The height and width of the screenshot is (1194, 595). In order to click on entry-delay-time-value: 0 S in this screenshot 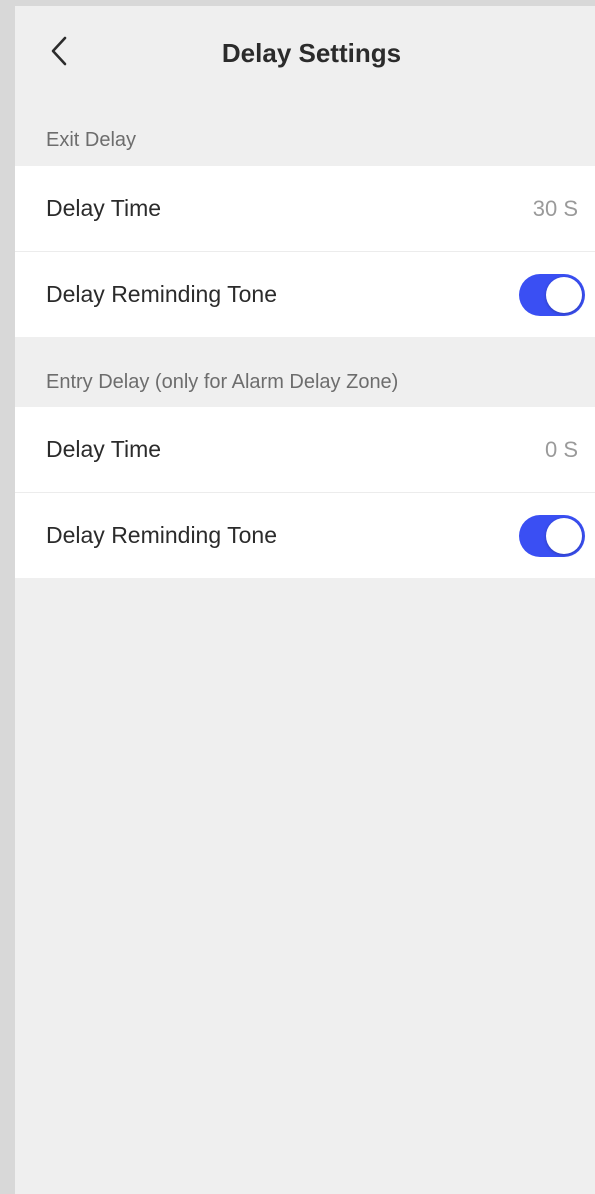, I will do `click(561, 449)`.